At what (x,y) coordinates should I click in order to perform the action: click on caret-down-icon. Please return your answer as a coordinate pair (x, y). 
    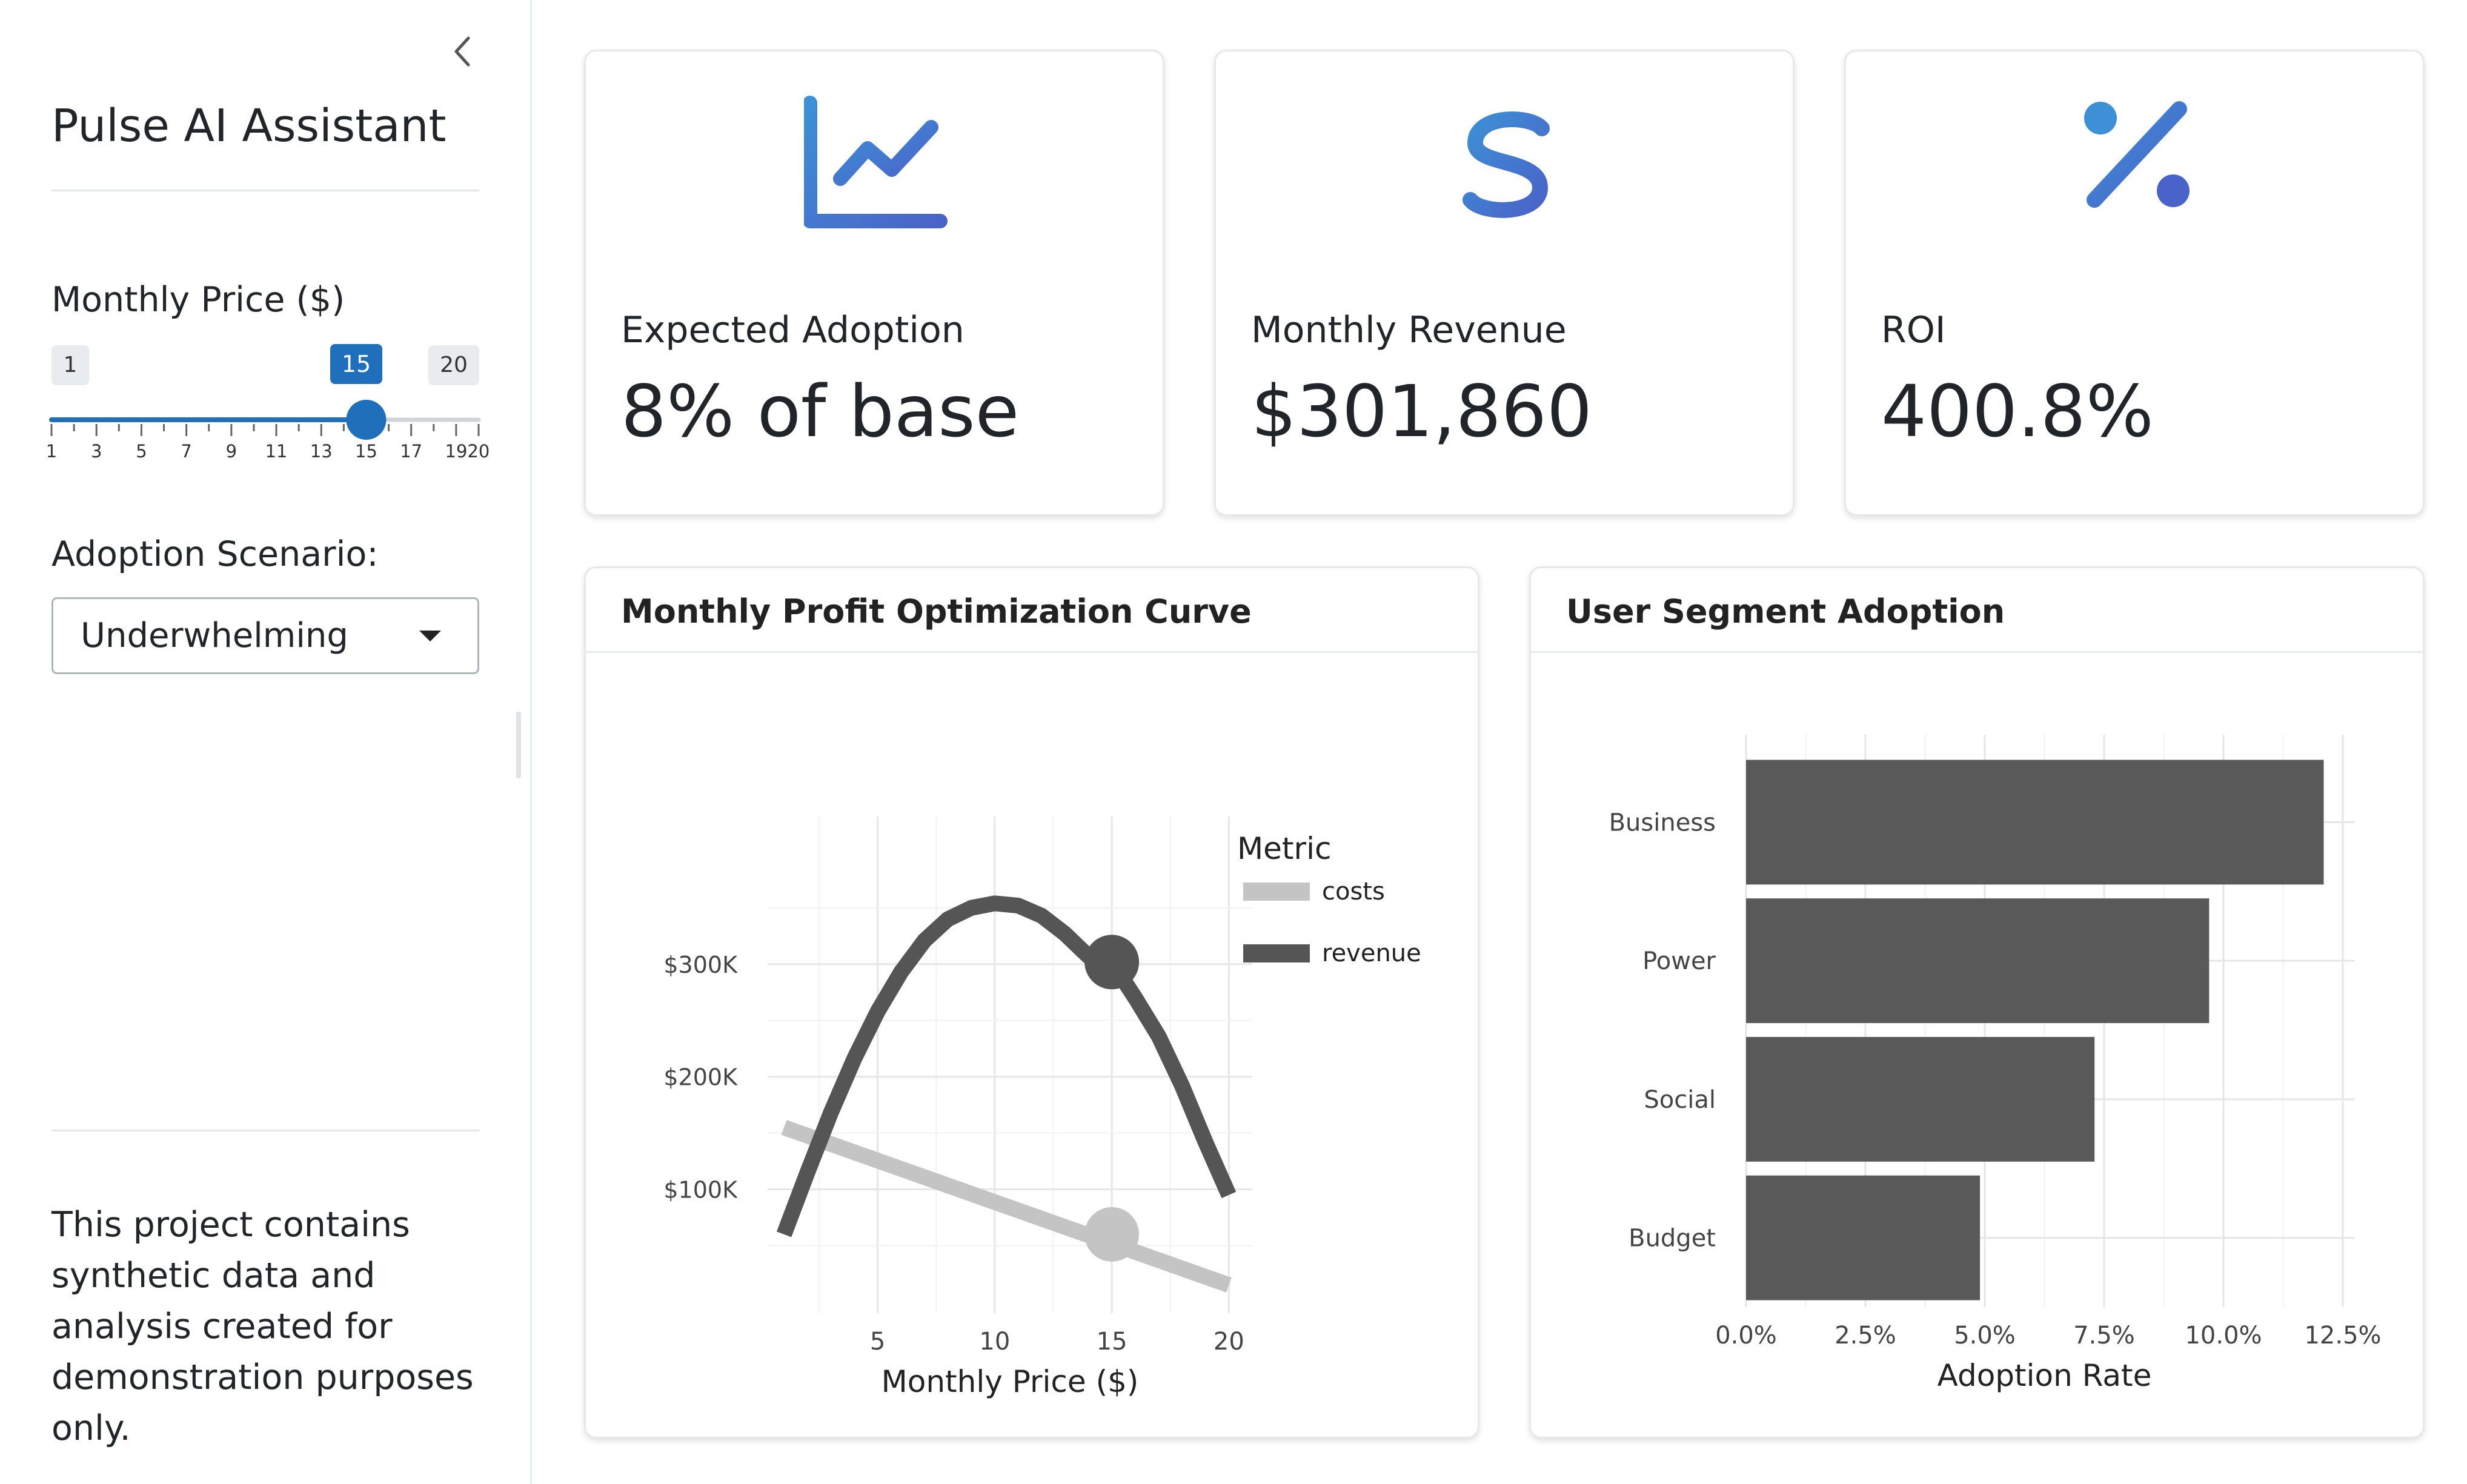
    Looking at the image, I should click on (430, 636).